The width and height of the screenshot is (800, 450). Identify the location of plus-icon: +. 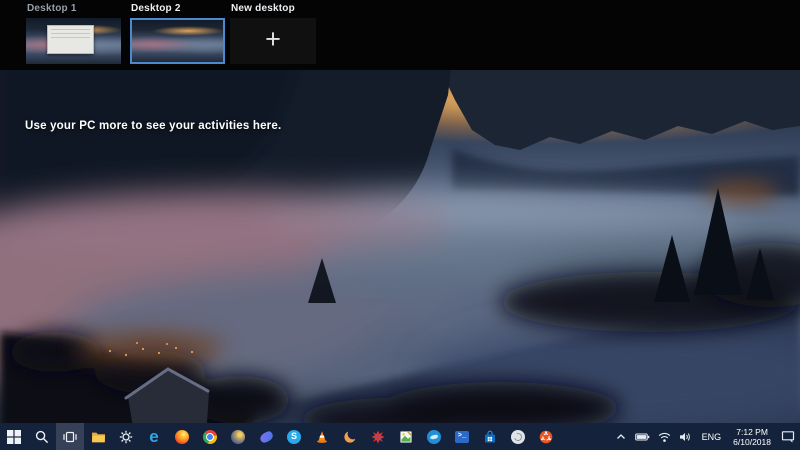
(273, 39).